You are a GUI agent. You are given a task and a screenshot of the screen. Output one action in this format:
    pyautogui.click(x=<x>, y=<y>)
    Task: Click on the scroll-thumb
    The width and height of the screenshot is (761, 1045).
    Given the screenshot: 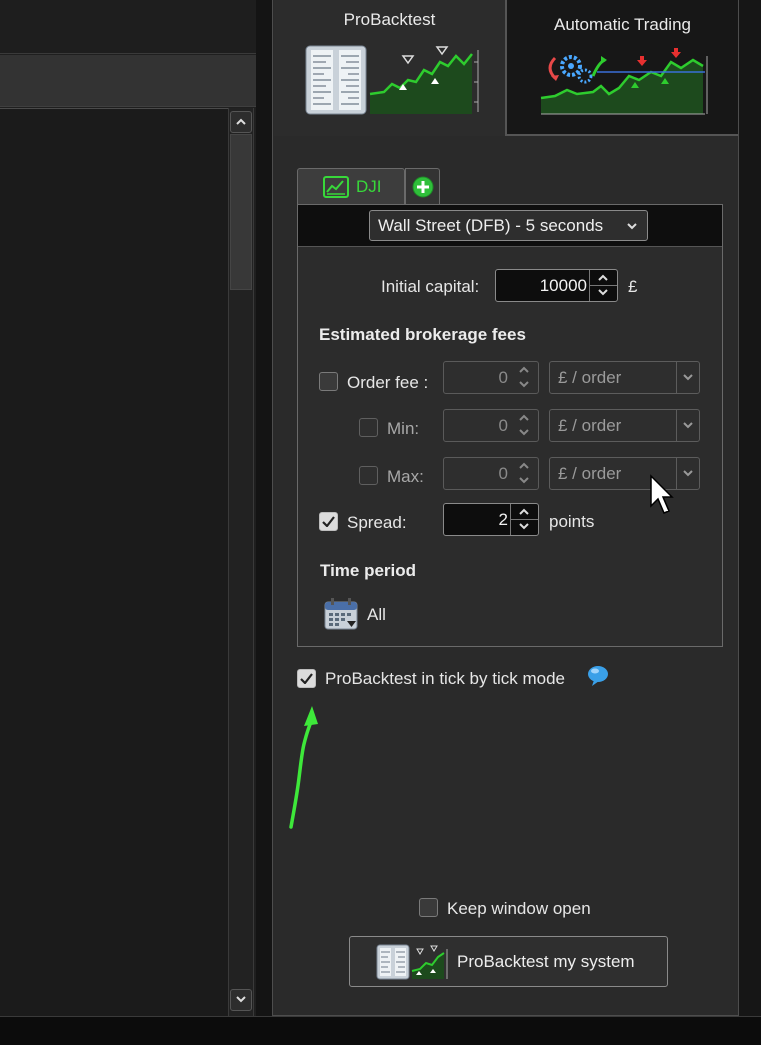 What is the action you would take?
    pyautogui.click(x=241, y=212)
    